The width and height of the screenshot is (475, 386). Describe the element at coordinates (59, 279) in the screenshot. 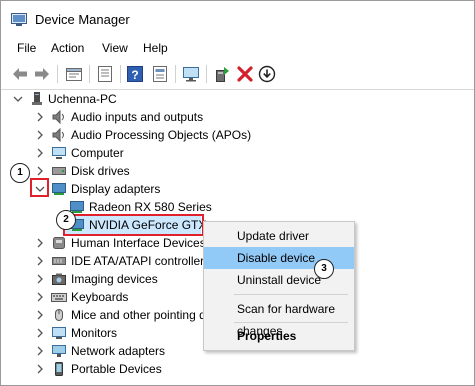

I see `camera-icon` at that location.